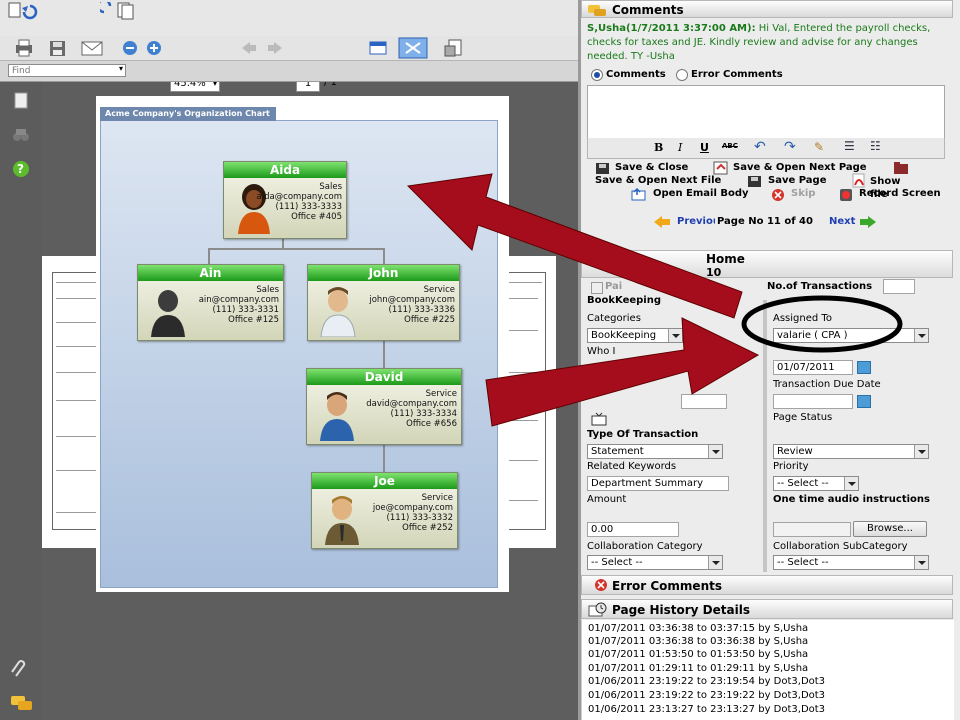 The image size is (960, 720). Describe the element at coordinates (267, 290) in the screenshot. I see `card-dept: Sales` at that location.